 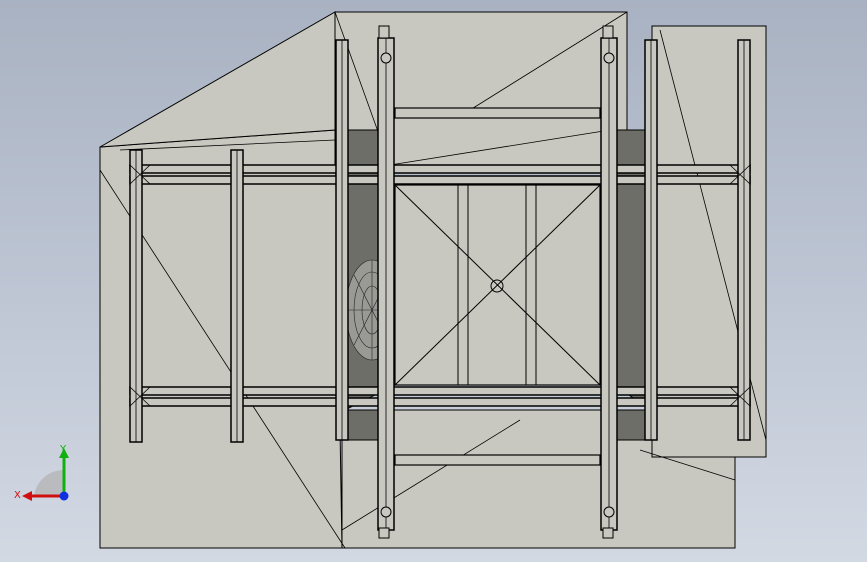 I want to click on coordinate-triad: Y X, so click(x=41, y=472).